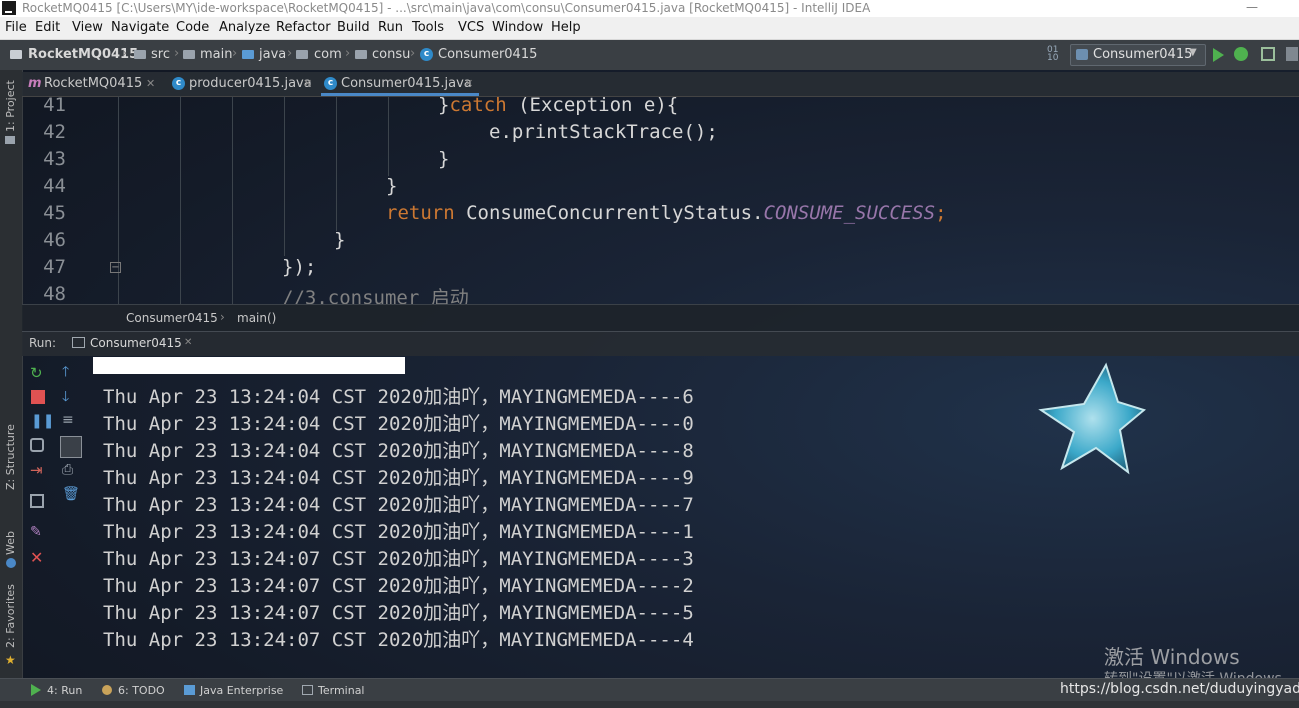 The width and height of the screenshot is (1299, 708). I want to click on code-text: ConsumeConcurrentlyStatus., so click(609, 213).